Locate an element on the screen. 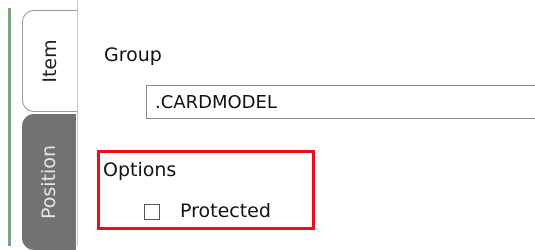 This screenshot has width=535, height=250. tab-position: Position is located at coordinates (49, 182).